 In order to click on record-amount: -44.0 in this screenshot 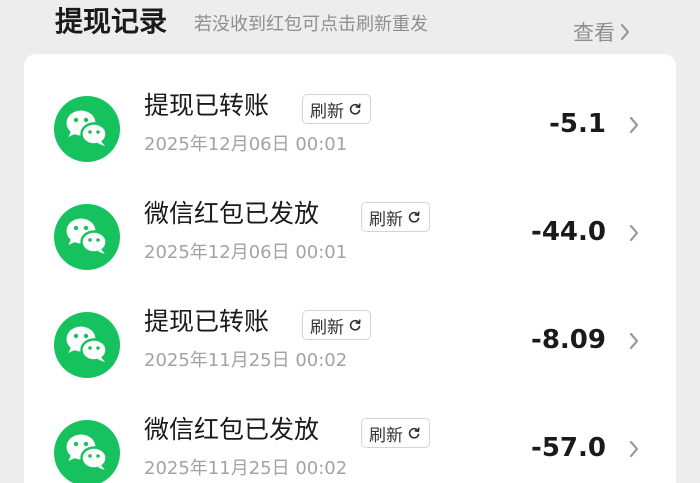, I will do `click(568, 232)`.